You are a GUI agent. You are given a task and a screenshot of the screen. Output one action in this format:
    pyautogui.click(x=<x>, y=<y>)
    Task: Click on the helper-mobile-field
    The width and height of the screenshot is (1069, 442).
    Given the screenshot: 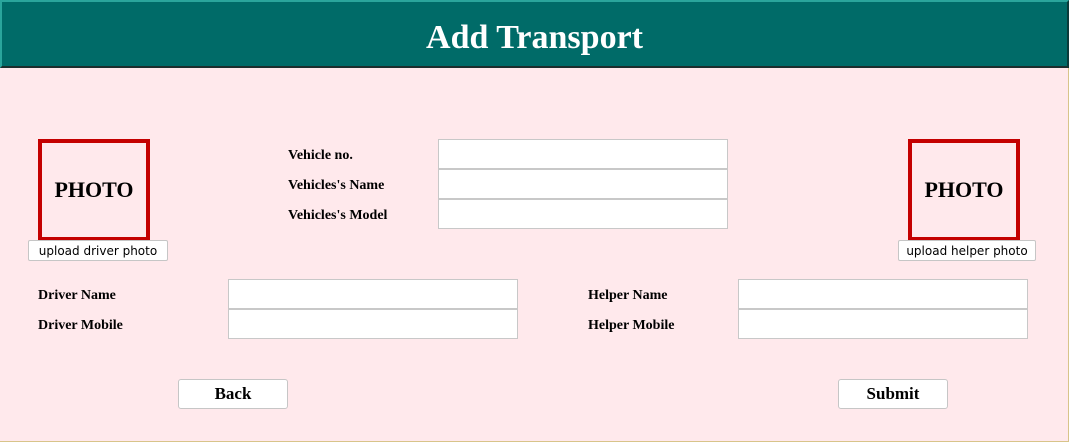 What is the action you would take?
    pyautogui.click(x=883, y=324)
    